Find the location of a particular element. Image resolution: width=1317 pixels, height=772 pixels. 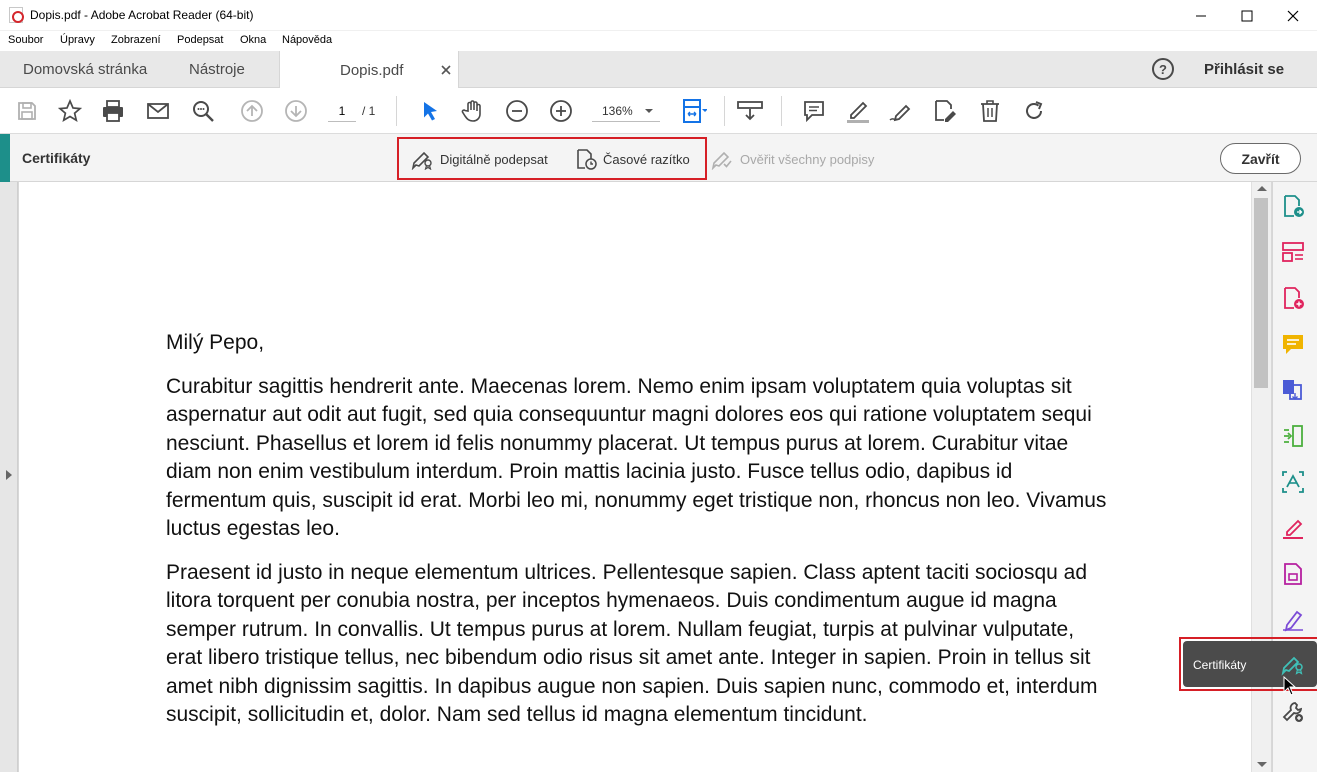

more-tools-wrench-icon is located at coordinates (1292, 712).